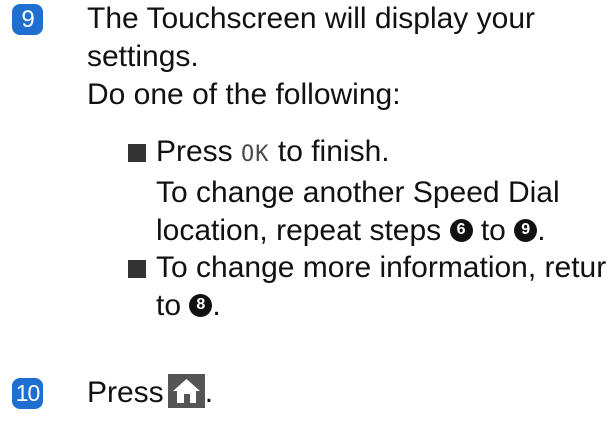 The height and width of the screenshot is (425, 608). Describe the element at coordinates (173, 305) in the screenshot. I see `bullet-2-line-2-prefix: to` at that location.